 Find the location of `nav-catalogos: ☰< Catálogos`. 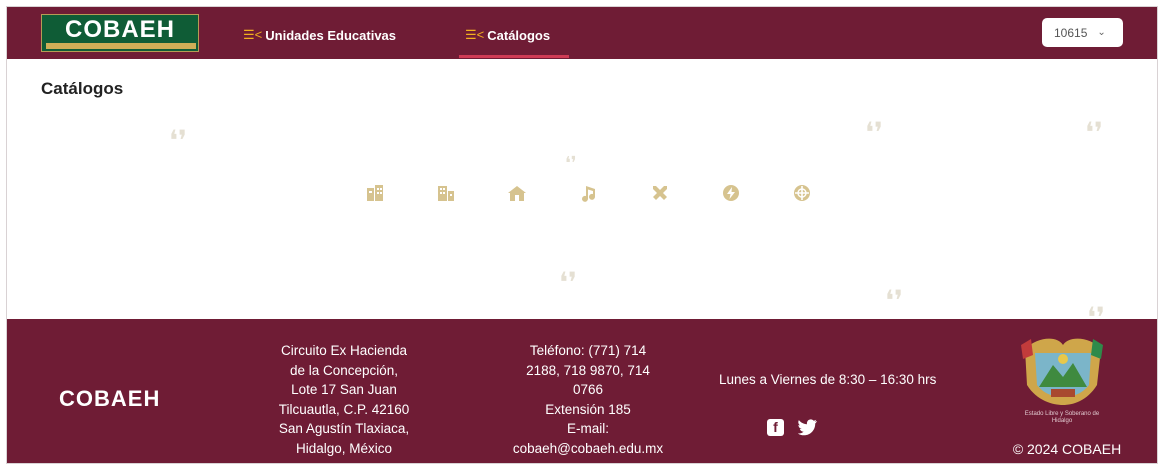

nav-catalogos: ☰< Catálogos is located at coordinates (507, 35).